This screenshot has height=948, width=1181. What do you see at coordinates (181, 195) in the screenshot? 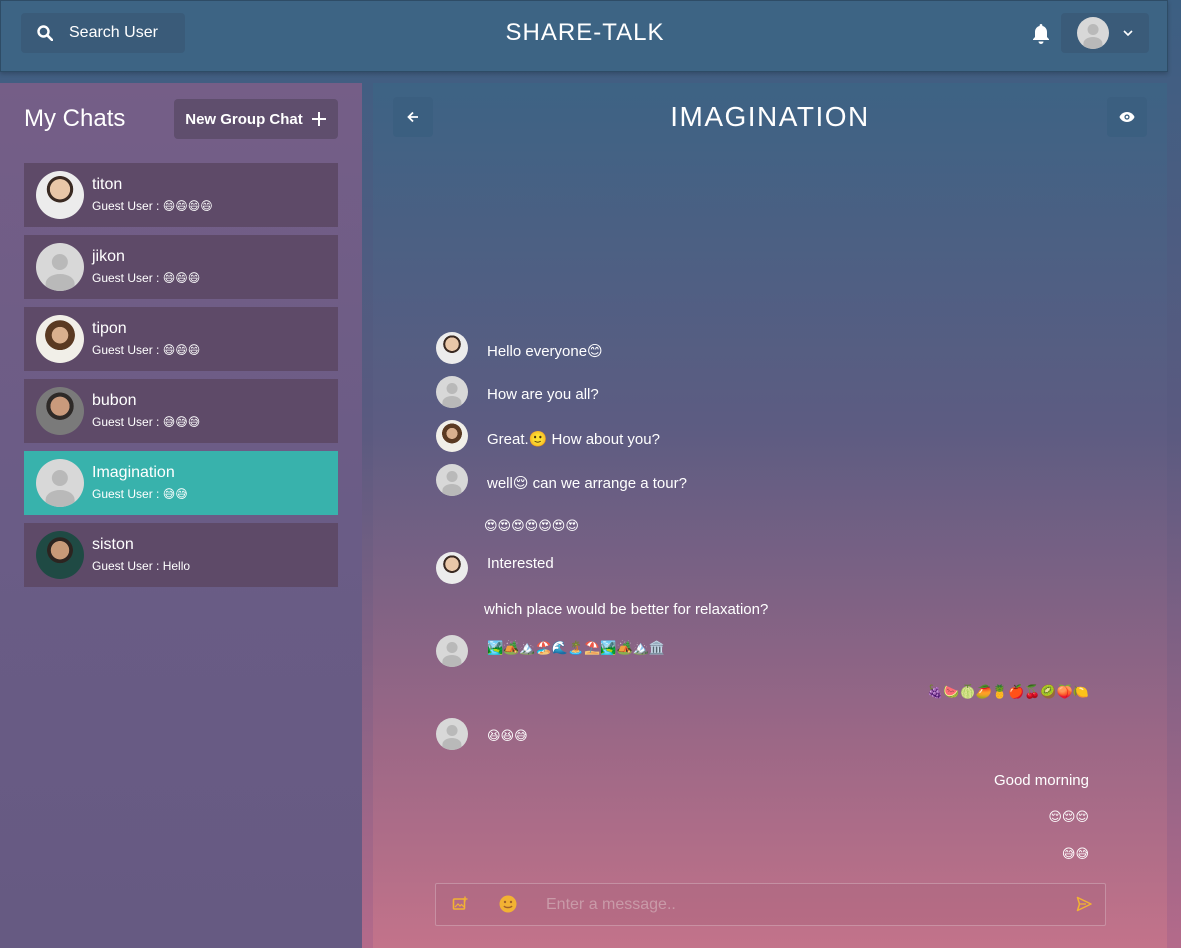
I see `chat-item-titon: titon Guest User : 😄😄😄😄` at bounding box center [181, 195].